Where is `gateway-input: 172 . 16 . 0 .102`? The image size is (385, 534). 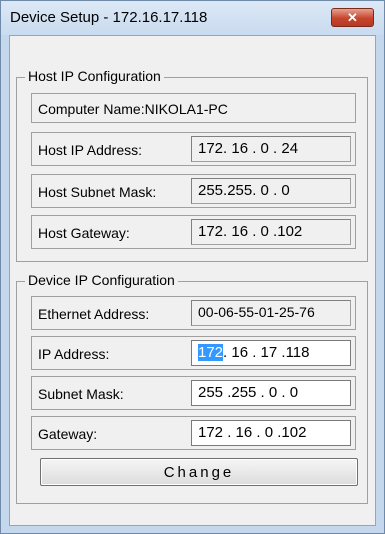
gateway-input: 172 . 16 . 0 .102 is located at coordinates (271, 433).